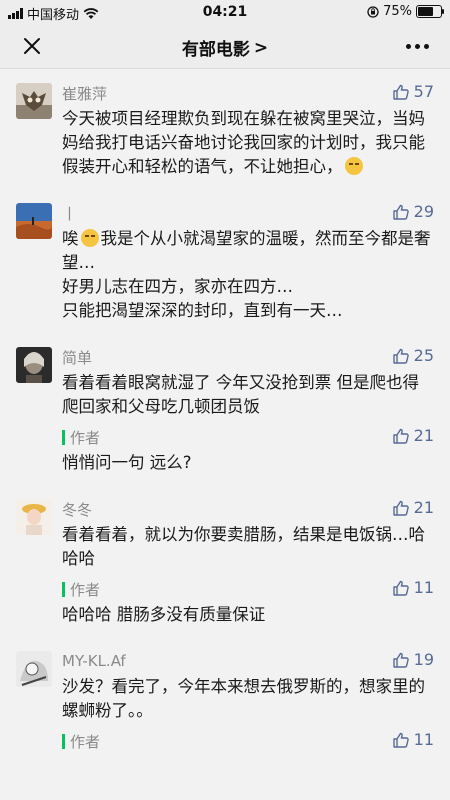 This screenshot has width=450, height=800. What do you see at coordinates (34, 517) in the screenshot?
I see `girl-avatar` at bounding box center [34, 517].